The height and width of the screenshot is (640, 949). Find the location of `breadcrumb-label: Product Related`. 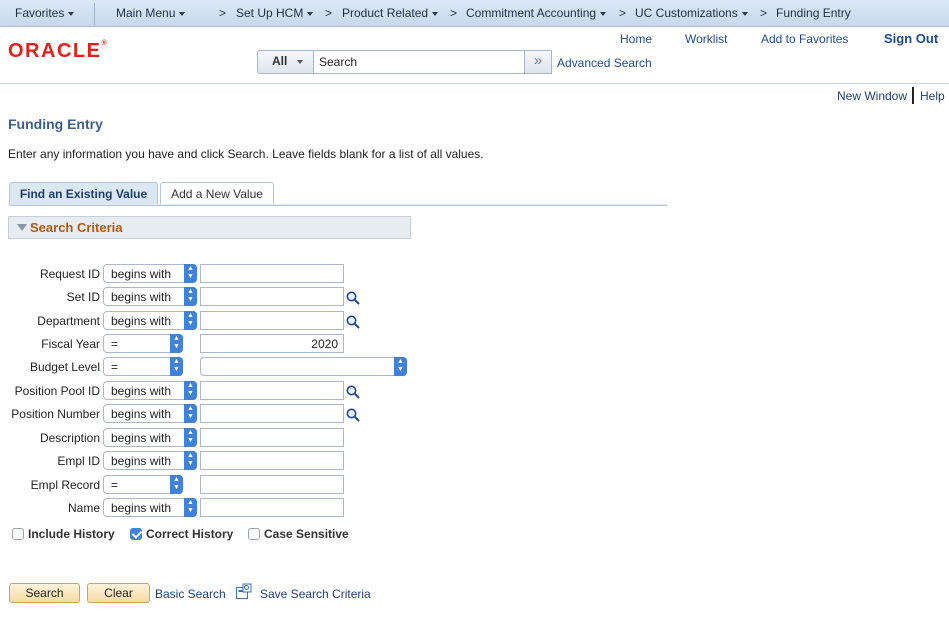

breadcrumb-label: Product Related is located at coordinates (385, 13).